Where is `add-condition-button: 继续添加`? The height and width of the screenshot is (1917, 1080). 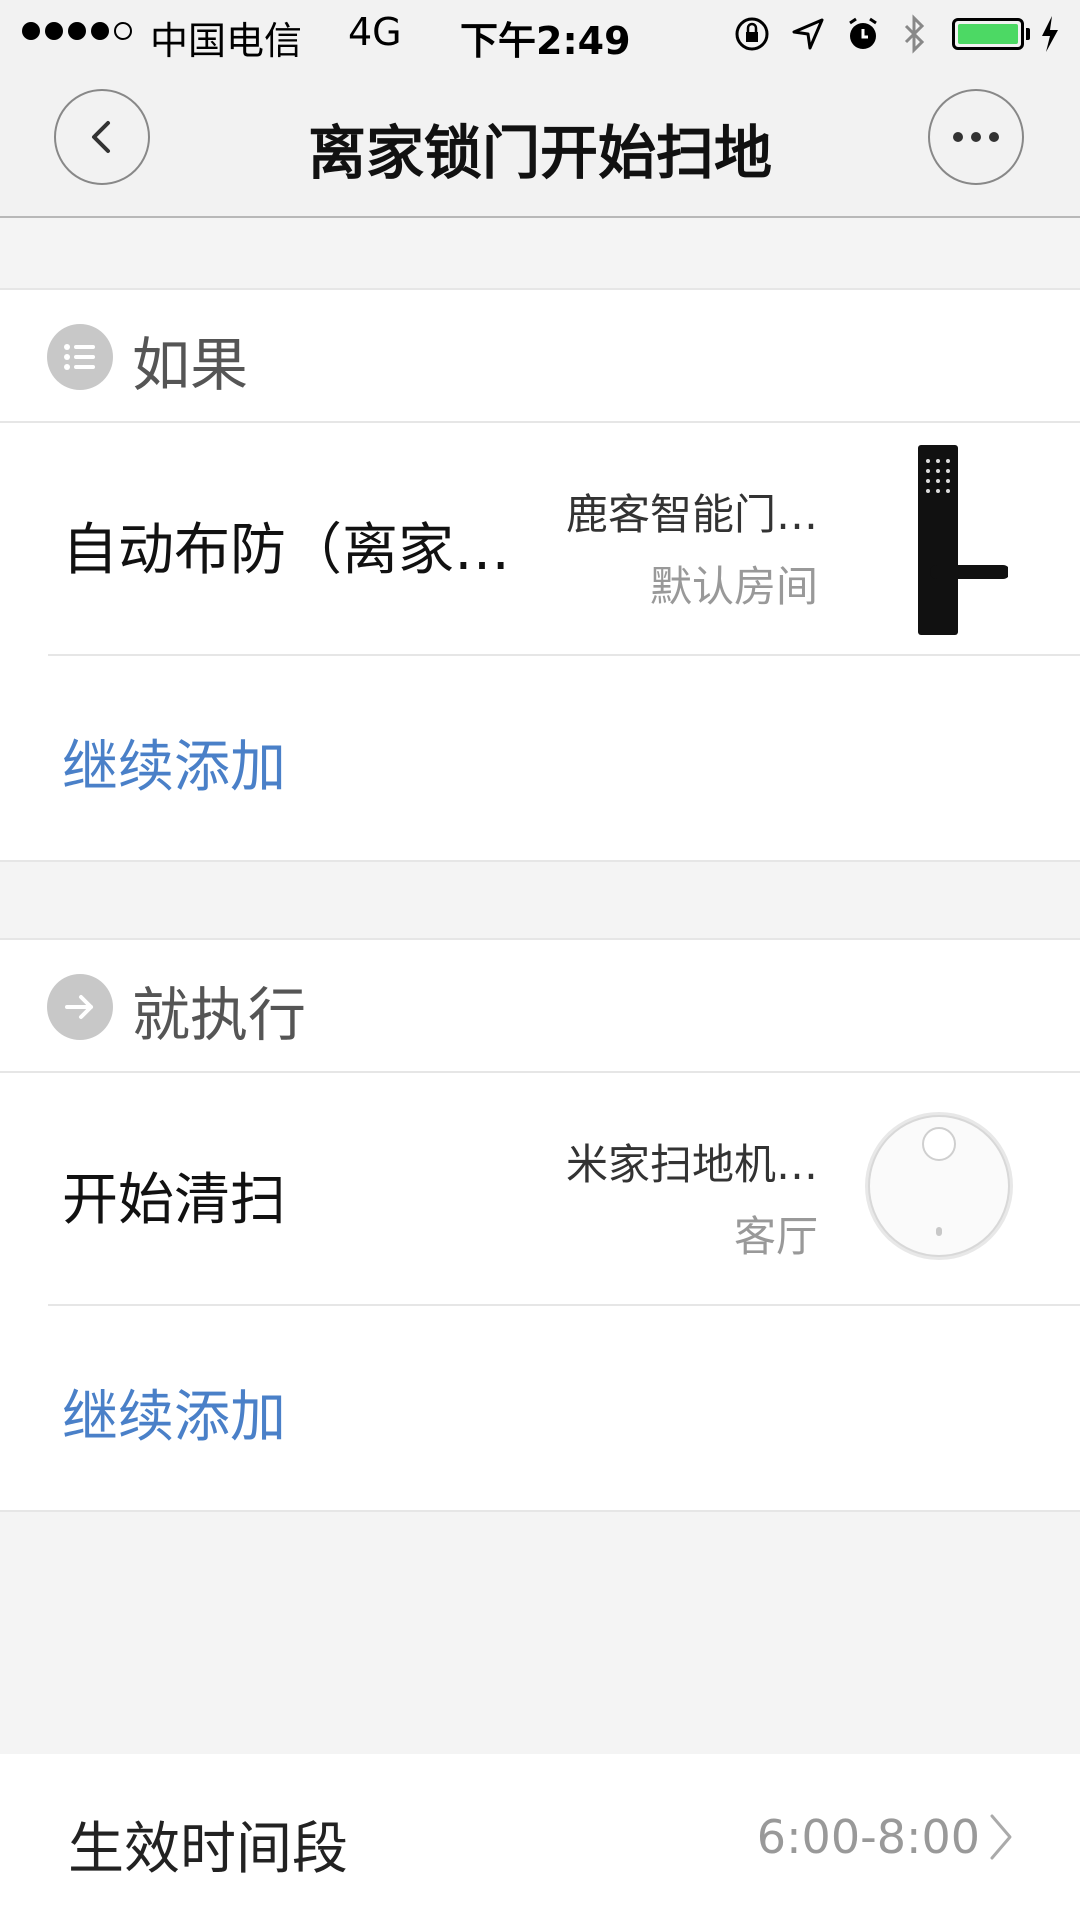 add-condition-button: 继续添加 is located at coordinates (540, 756).